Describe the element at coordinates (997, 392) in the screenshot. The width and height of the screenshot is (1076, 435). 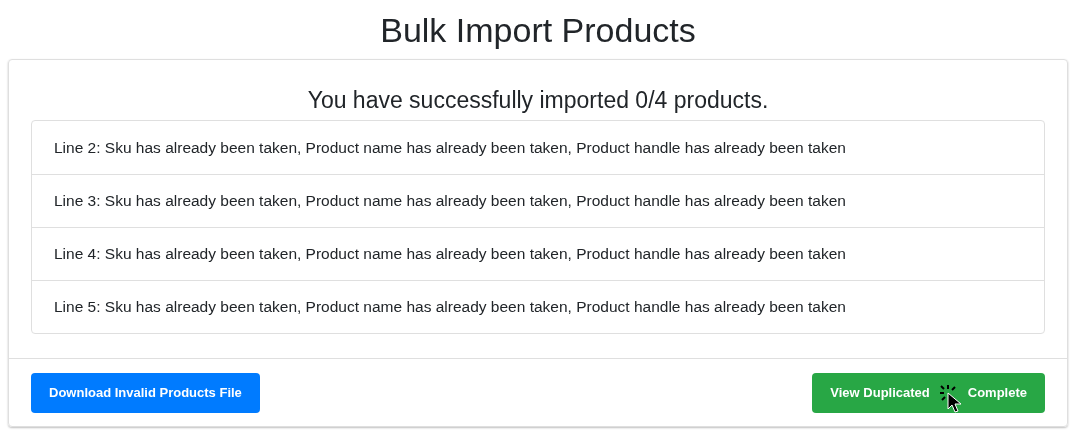
I see `complete-button: Complete` at that location.